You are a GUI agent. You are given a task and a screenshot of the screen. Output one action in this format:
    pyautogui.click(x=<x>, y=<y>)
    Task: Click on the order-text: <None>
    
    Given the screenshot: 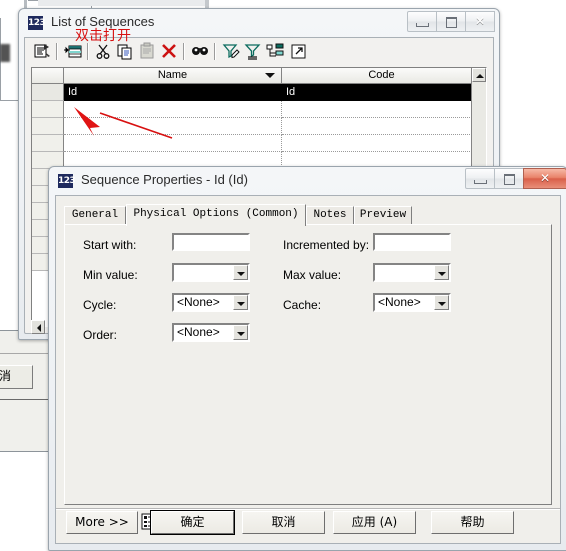 What is the action you would take?
    pyautogui.click(x=198, y=332)
    